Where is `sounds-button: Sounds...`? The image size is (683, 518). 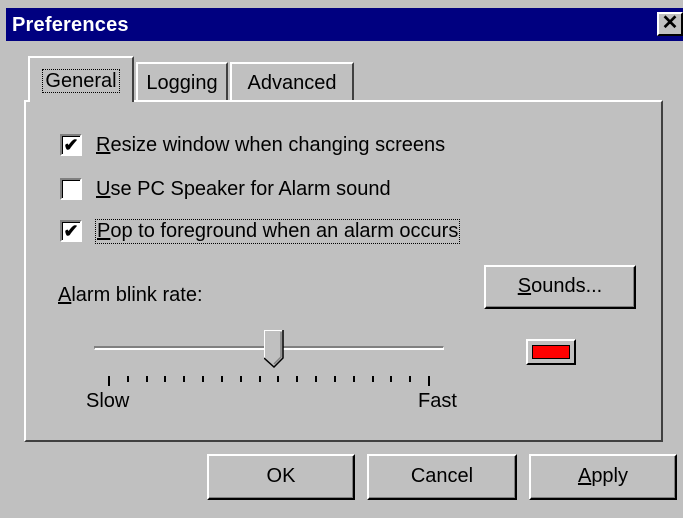
sounds-button: Sounds... is located at coordinates (560, 287).